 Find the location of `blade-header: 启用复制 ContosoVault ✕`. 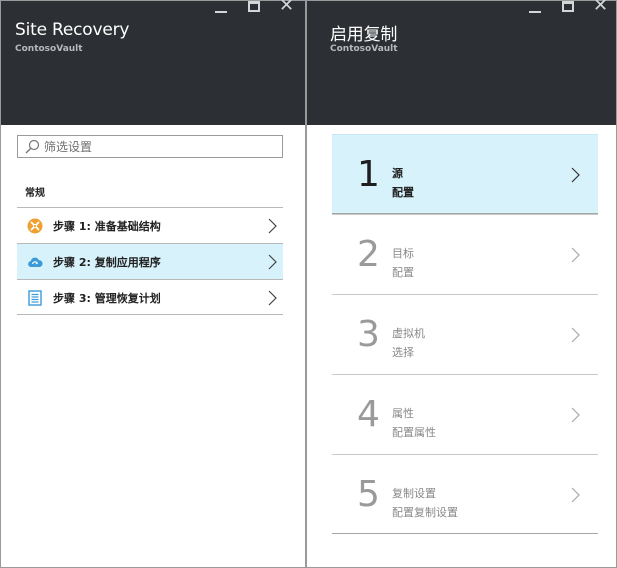

blade-header: 启用复制 ContosoVault ✕ is located at coordinates (462, 62).